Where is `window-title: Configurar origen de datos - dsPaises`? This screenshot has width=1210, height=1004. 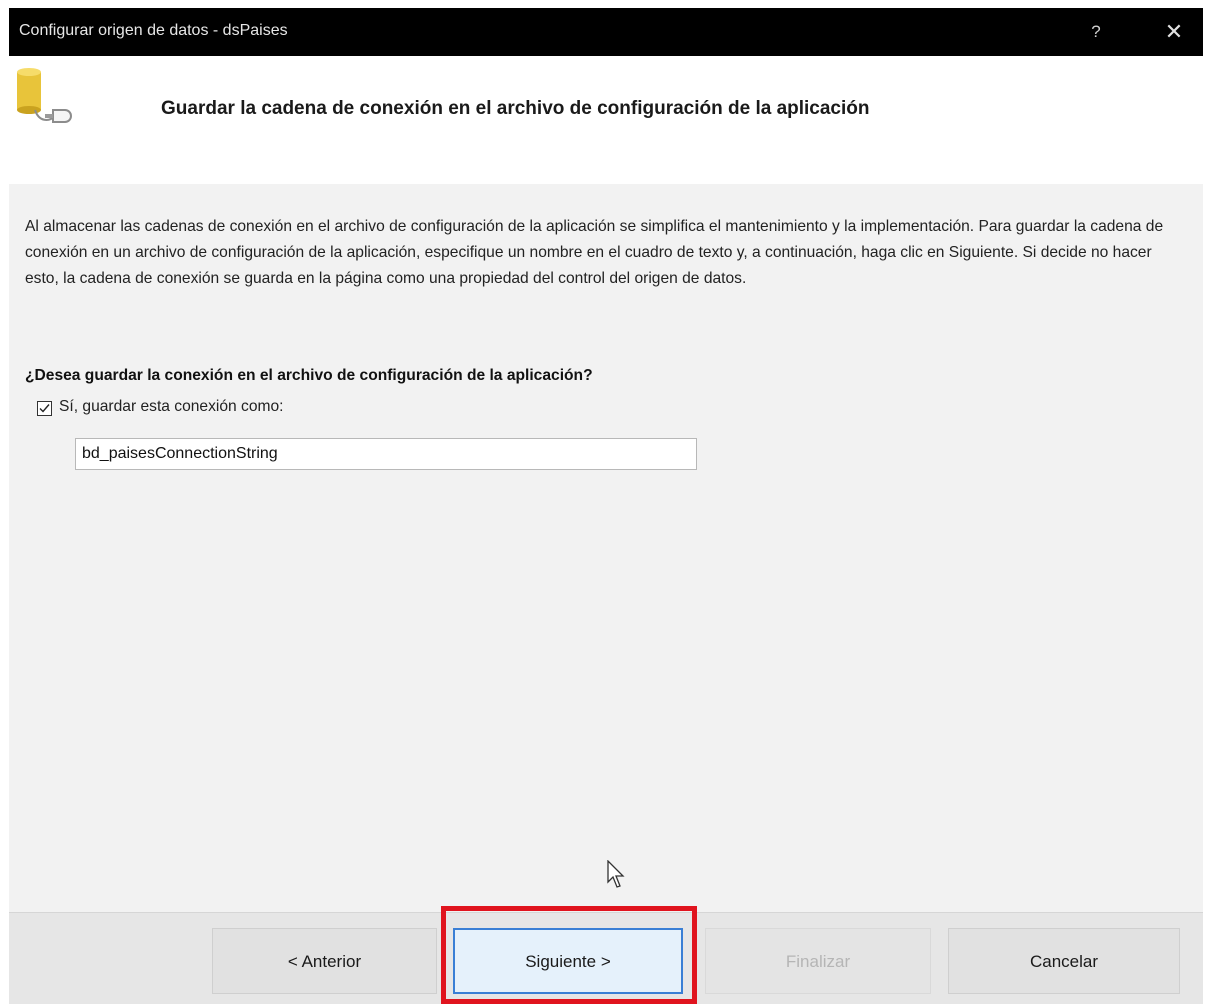 window-title: Configurar origen de datos - dsPaises is located at coordinates (153, 30).